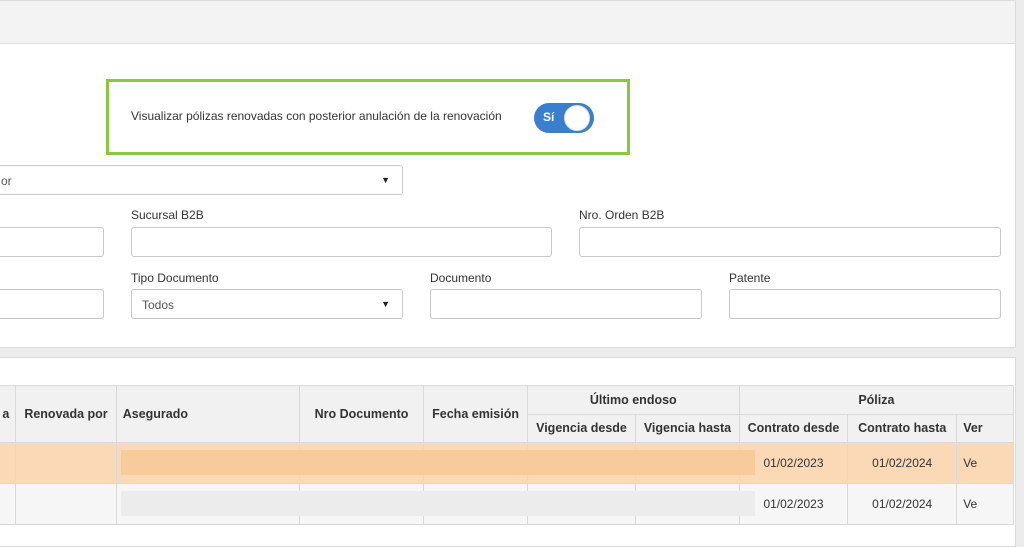  I want to click on nro-orden-input, so click(790, 242).